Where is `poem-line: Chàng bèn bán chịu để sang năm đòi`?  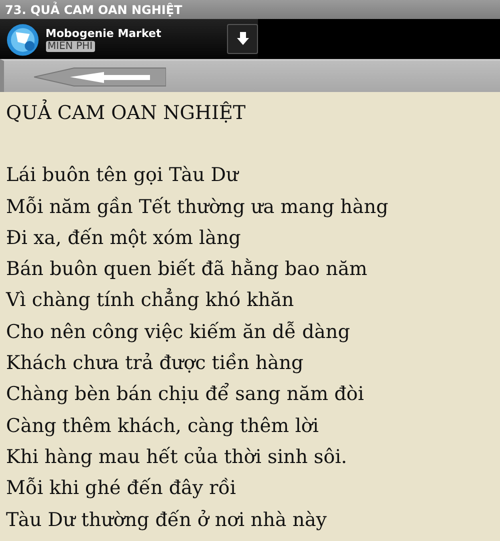
poem-line: Chàng bèn bán chịu để sang năm đòi is located at coordinates (185, 395).